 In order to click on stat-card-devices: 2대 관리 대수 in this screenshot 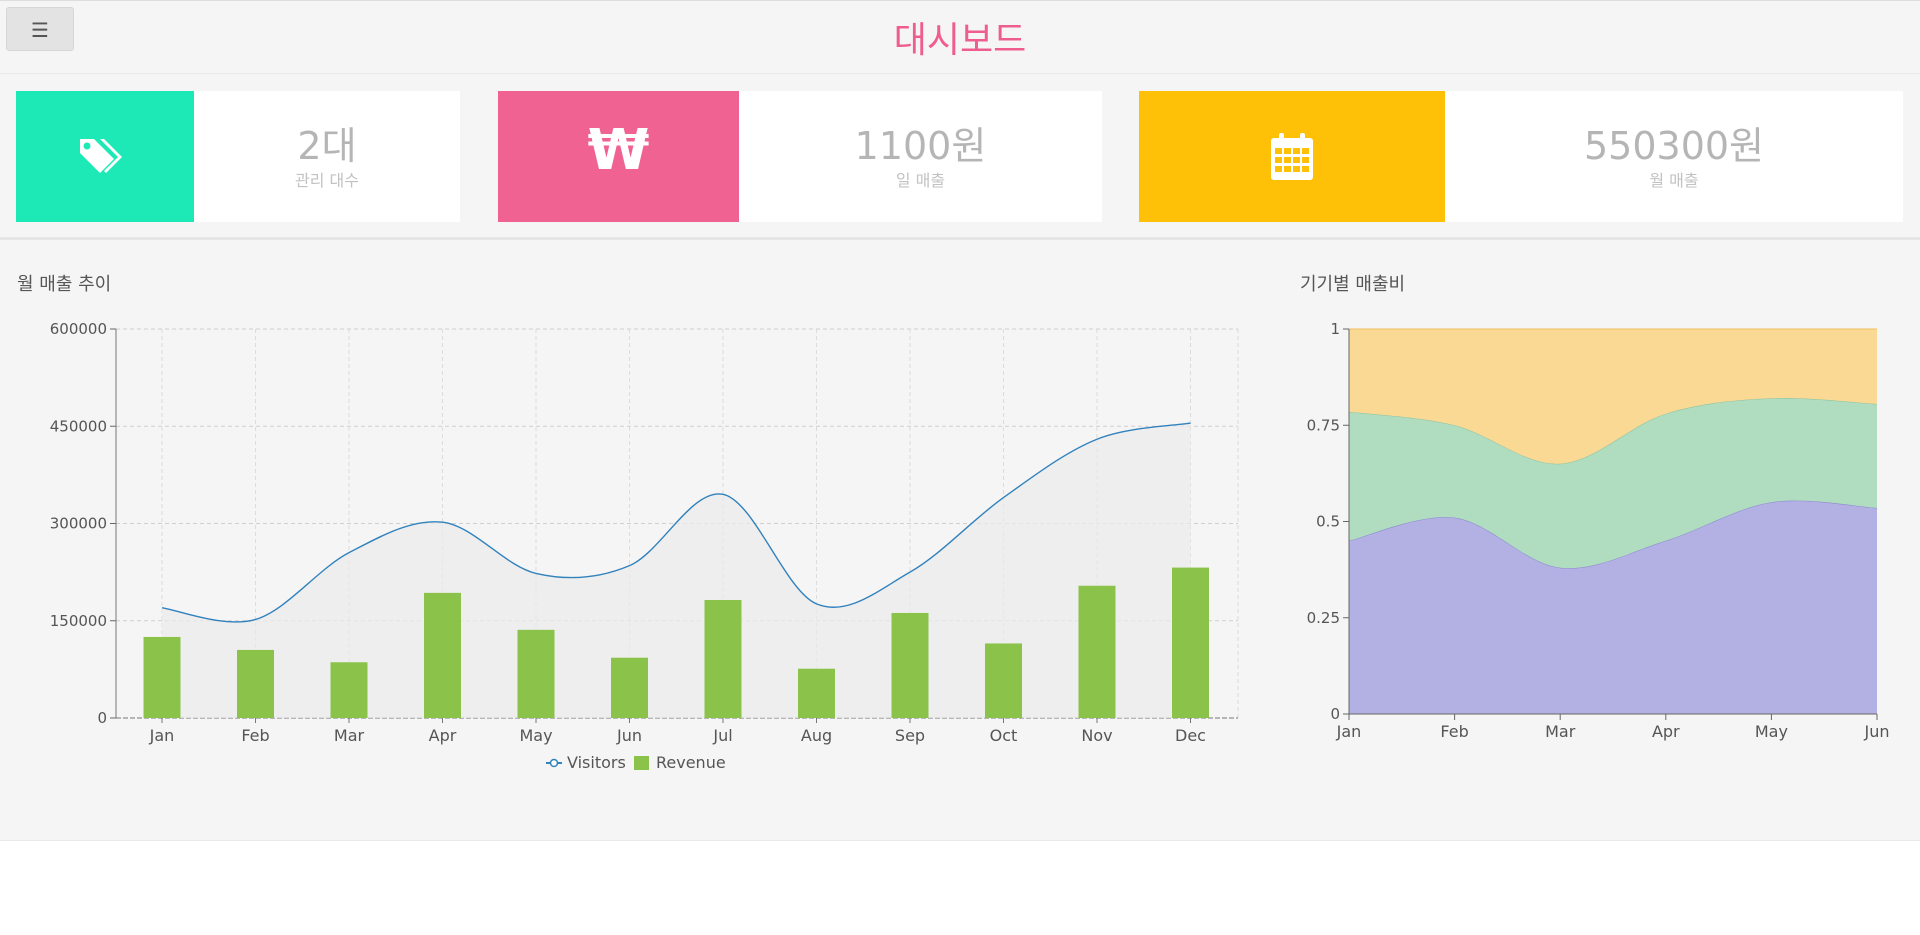, I will do `click(238, 156)`.